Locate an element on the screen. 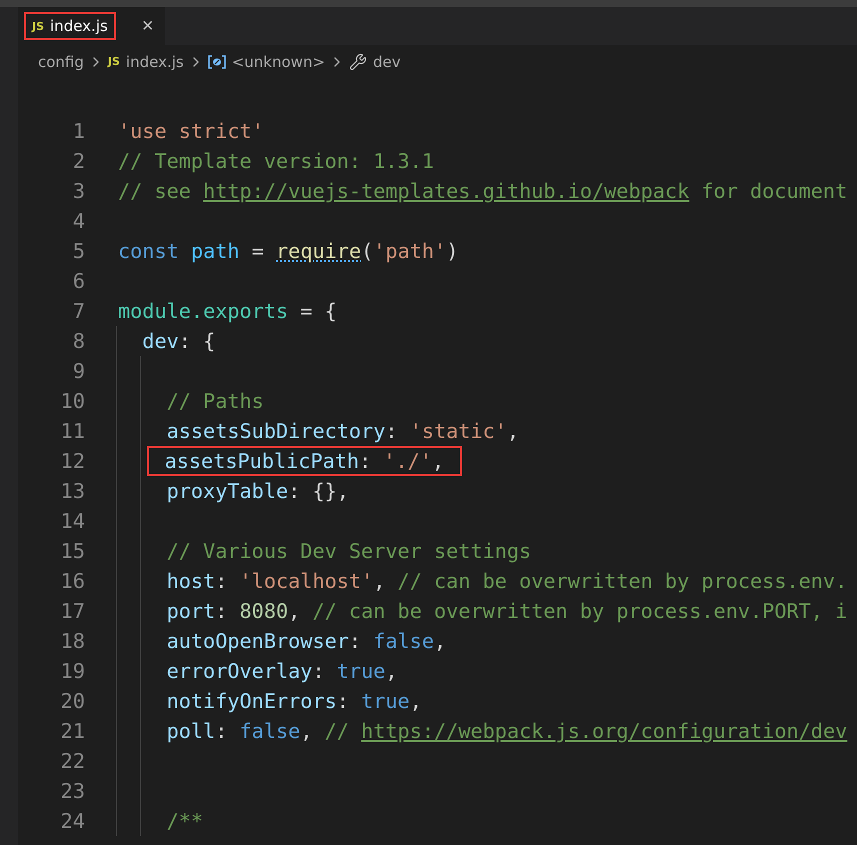 The image size is (857, 845). line-number: 23 is located at coordinates (72, 791).